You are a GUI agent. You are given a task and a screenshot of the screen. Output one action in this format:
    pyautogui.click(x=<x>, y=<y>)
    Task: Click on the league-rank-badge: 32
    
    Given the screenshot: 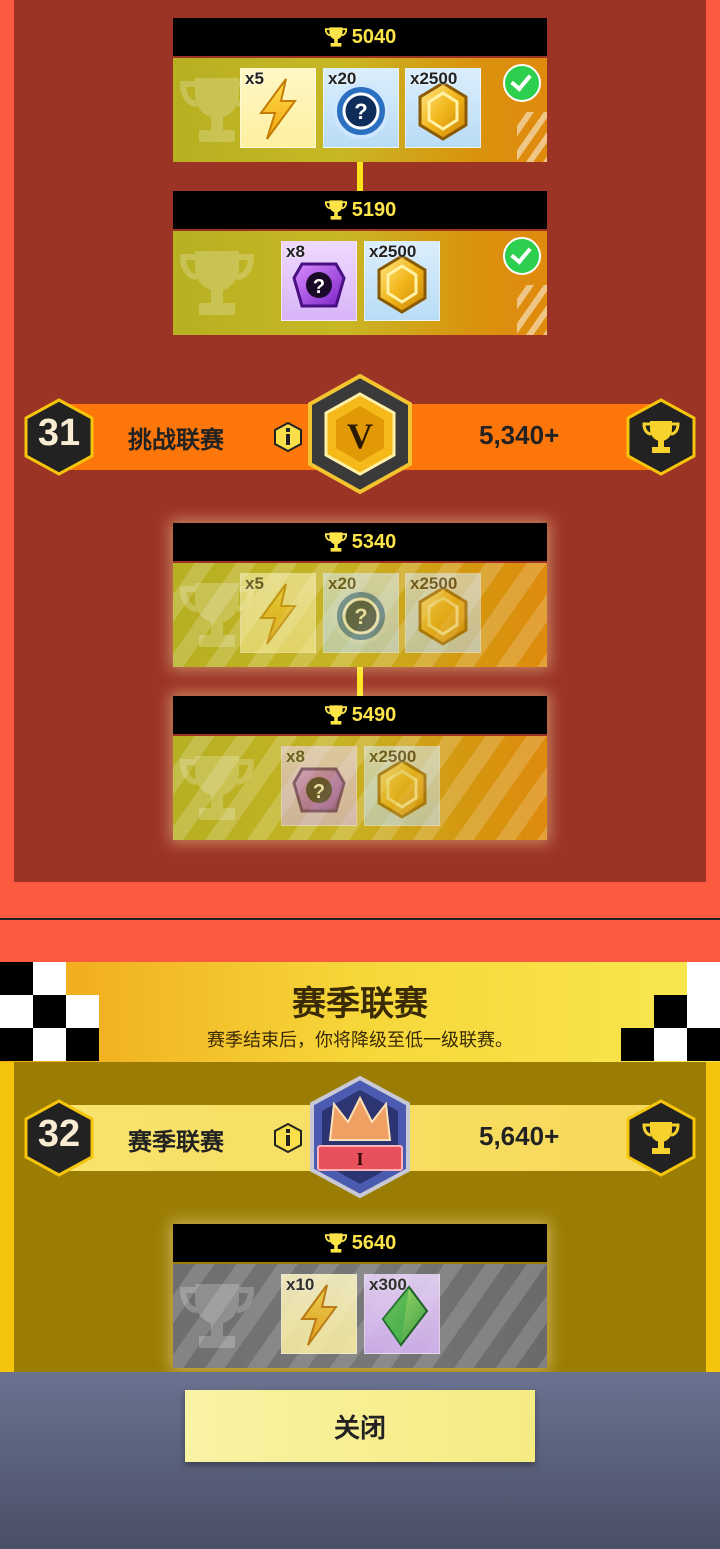 What is the action you would take?
    pyautogui.click(x=59, y=1138)
    